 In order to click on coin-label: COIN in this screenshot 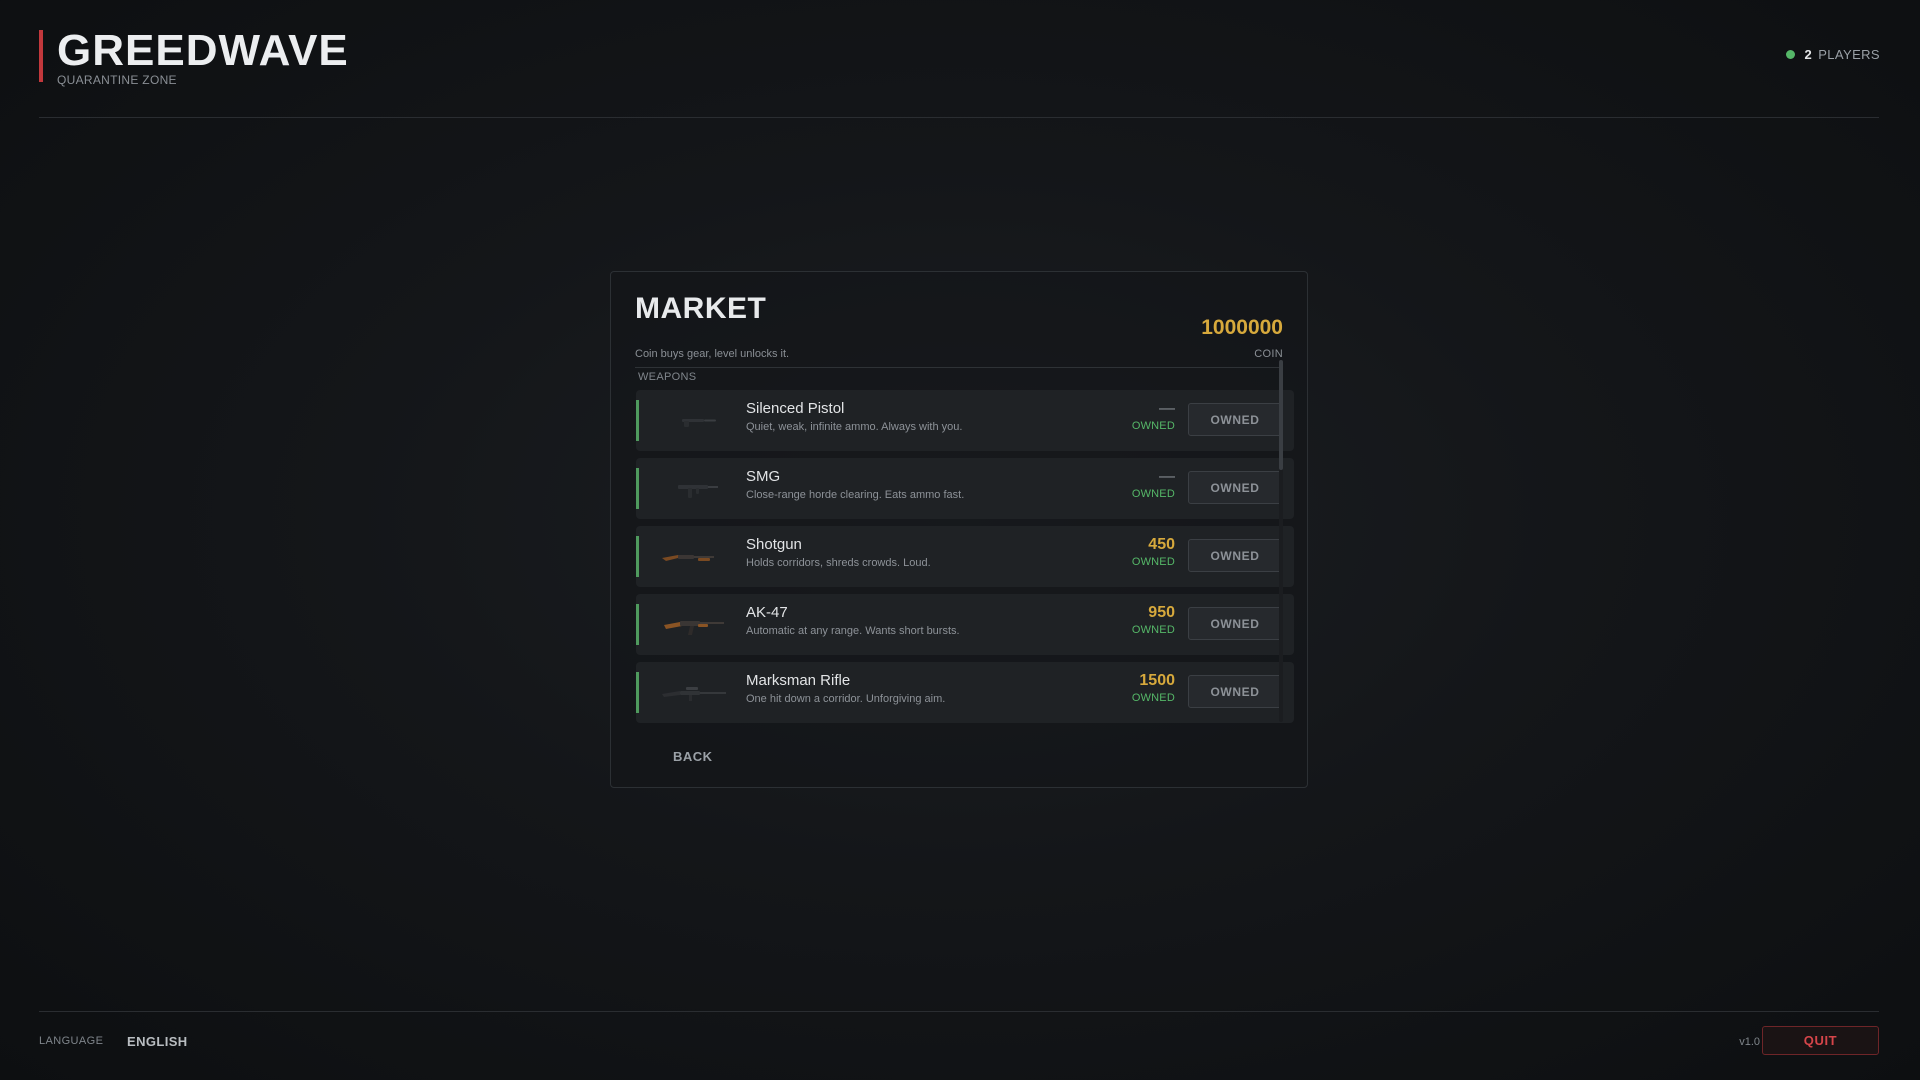, I will do `click(1268, 354)`.